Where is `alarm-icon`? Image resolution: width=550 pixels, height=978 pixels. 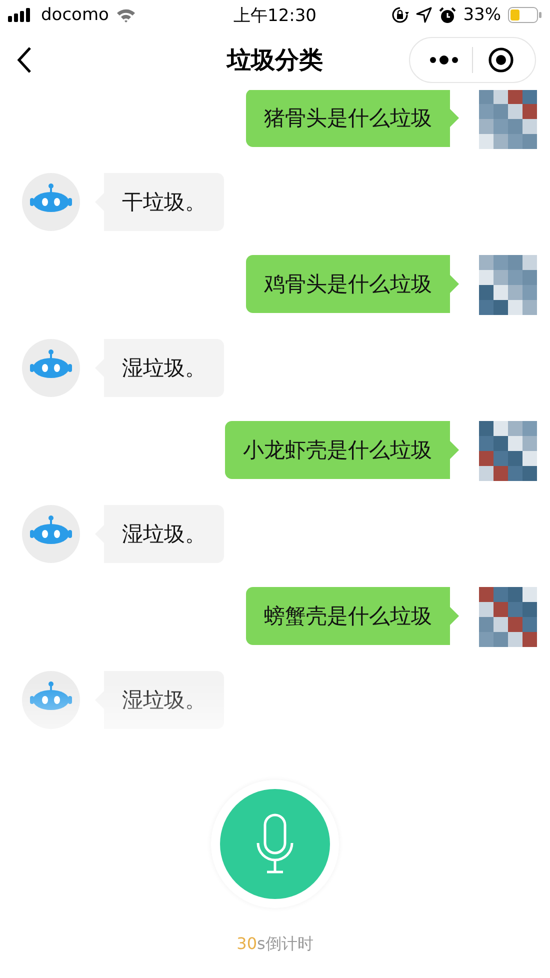
alarm-icon is located at coordinates (447, 15).